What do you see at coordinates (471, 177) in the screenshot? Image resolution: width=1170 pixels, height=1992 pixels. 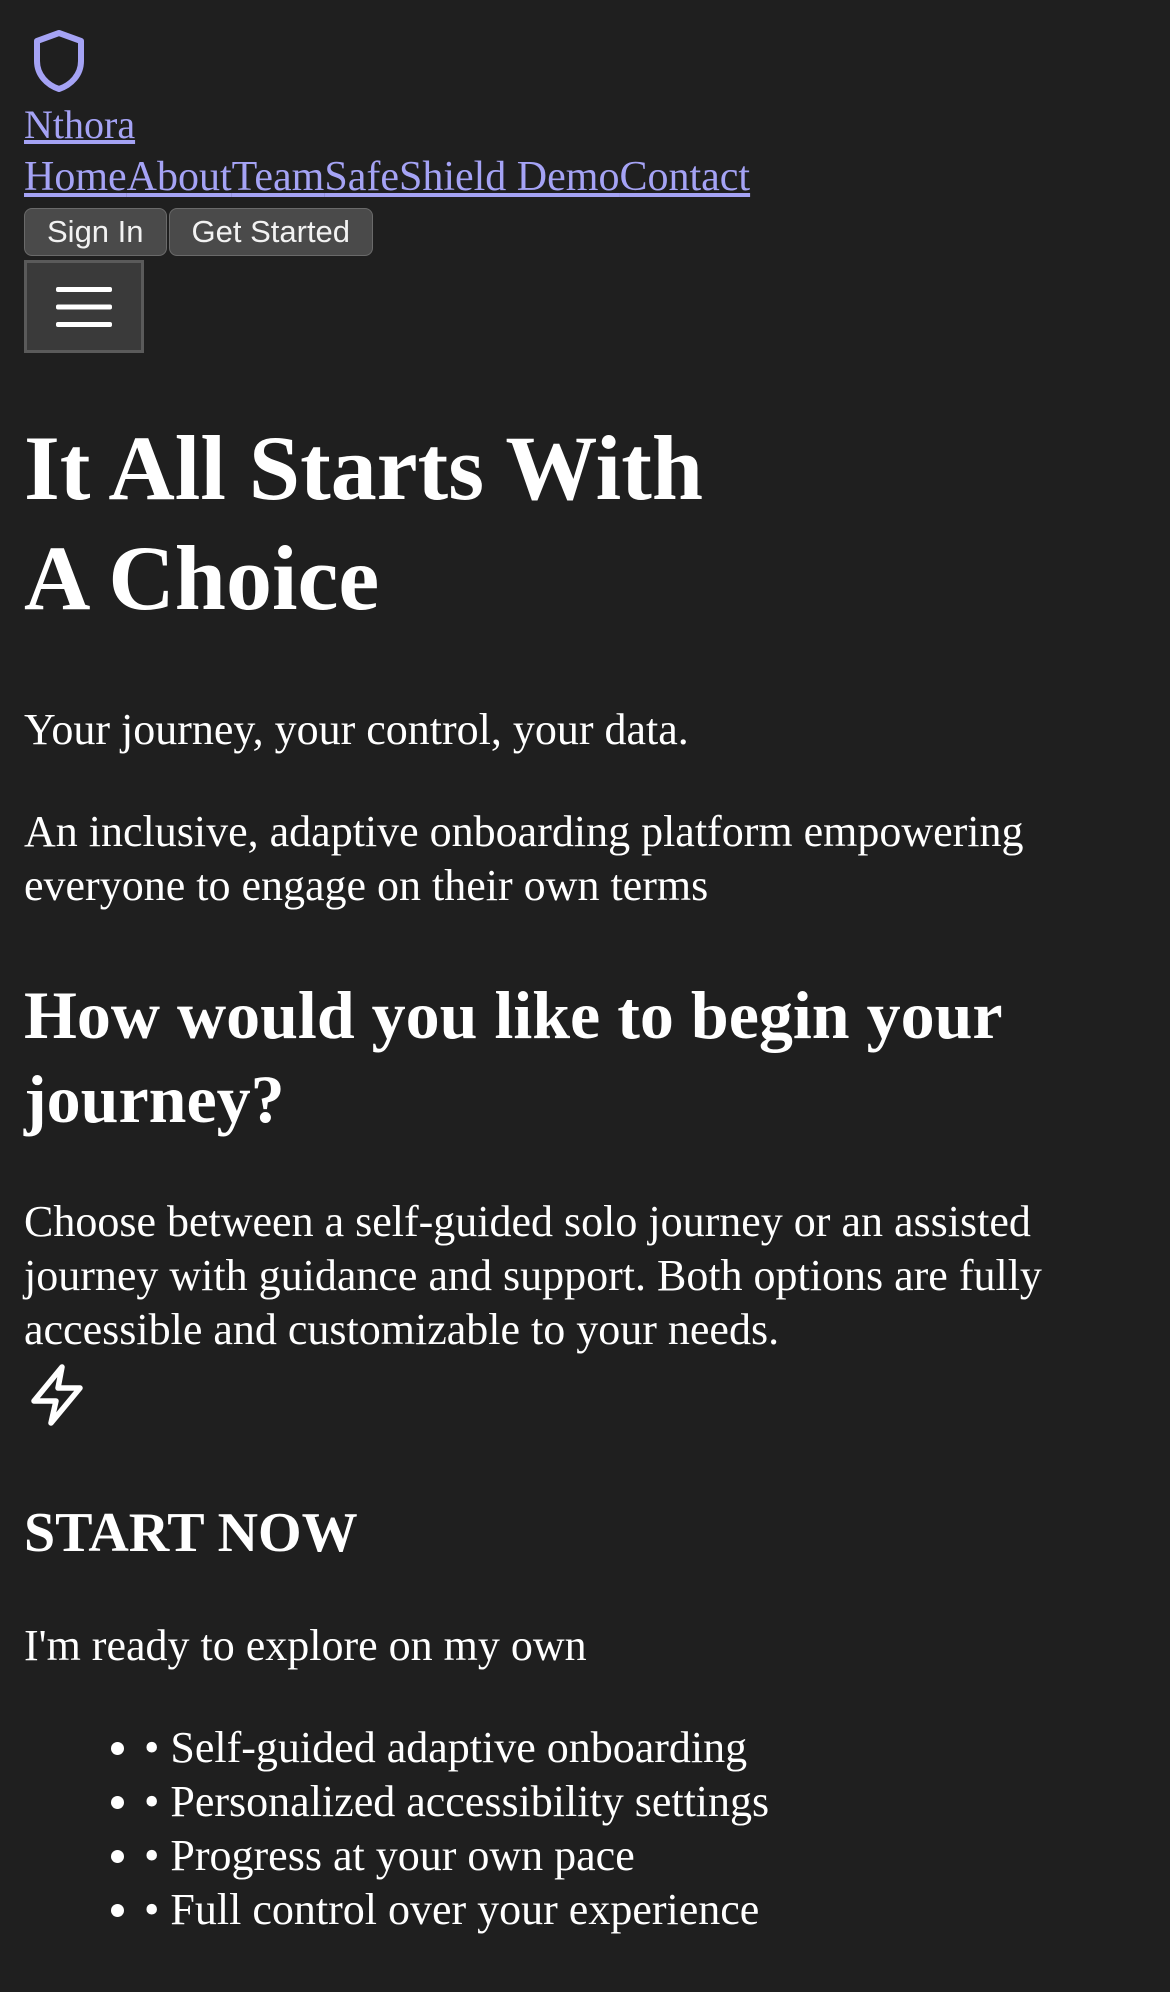 I see `nav-item-safeshield-demo: SafeShield Demo` at bounding box center [471, 177].